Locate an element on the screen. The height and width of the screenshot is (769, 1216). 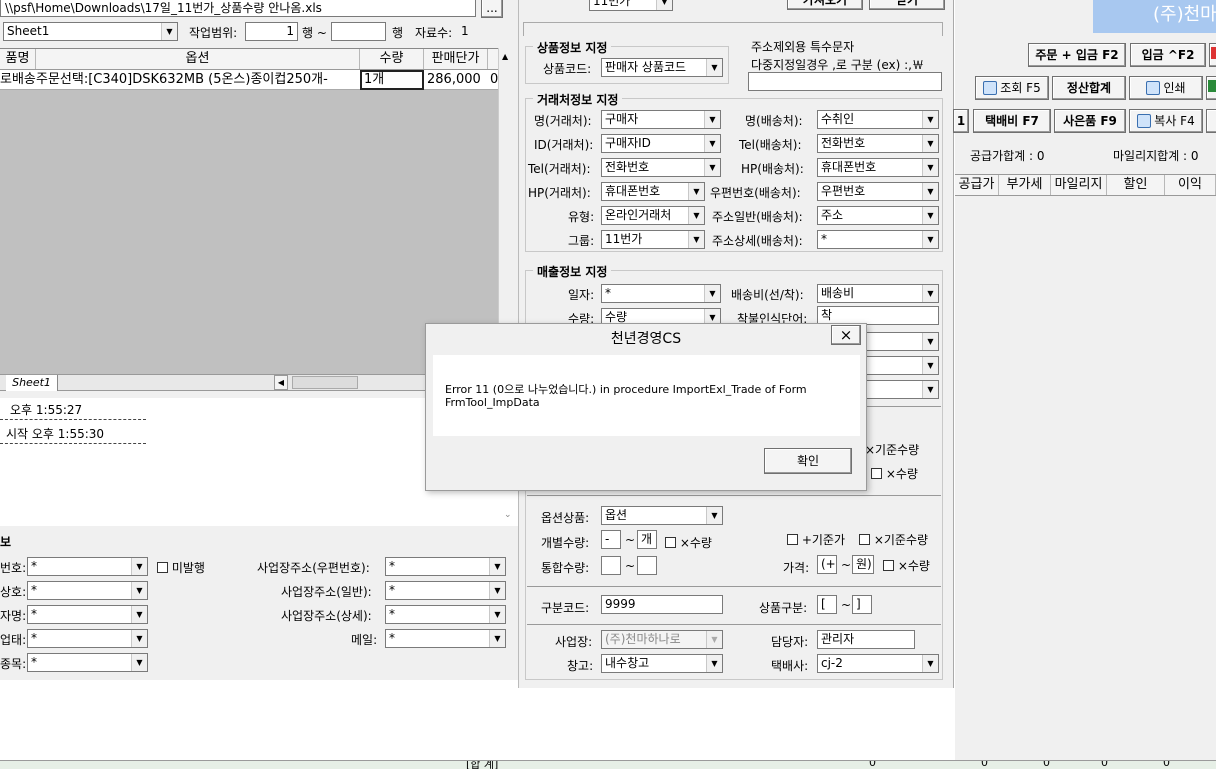
total-qty-to-input is located at coordinates (647, 565).